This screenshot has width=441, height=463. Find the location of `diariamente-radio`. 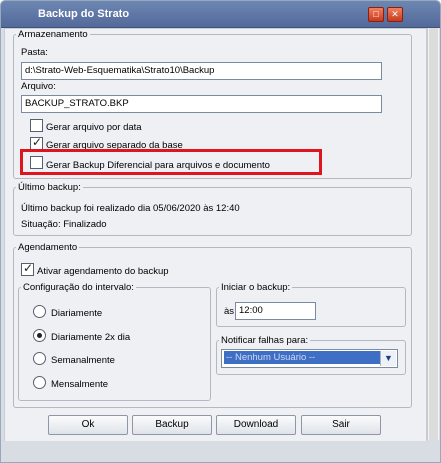

diariamente-radio is located at coordinates (39, 311).